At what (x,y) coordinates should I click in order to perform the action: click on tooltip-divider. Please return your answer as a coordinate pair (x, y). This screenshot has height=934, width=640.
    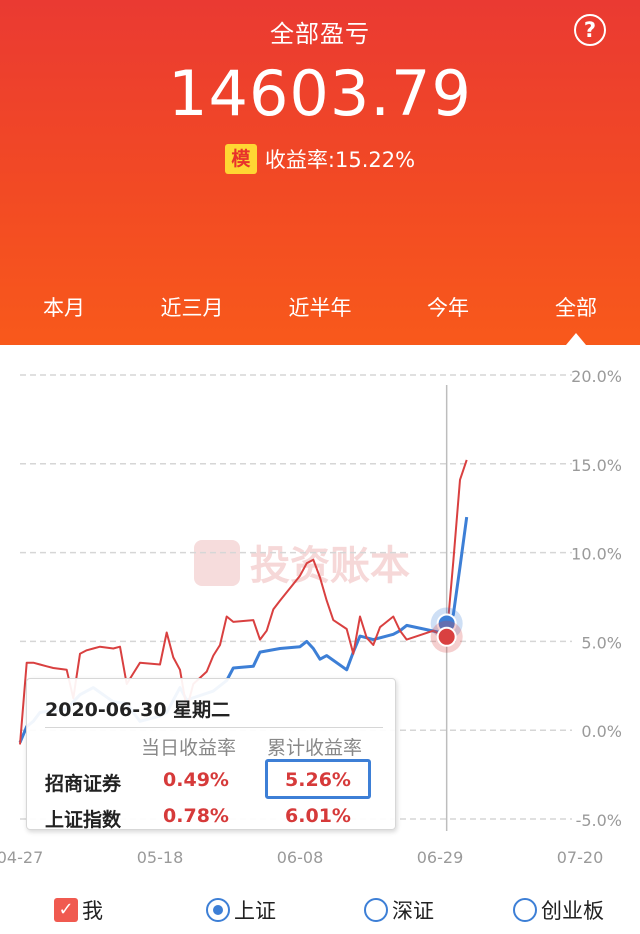
    Looking at the image, I should click on (214, 727).